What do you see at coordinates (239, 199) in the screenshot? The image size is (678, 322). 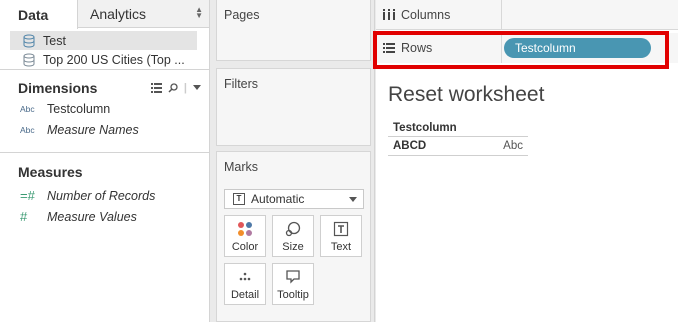 I see `text-mark-icon: T` at bounding box center [239, 199].